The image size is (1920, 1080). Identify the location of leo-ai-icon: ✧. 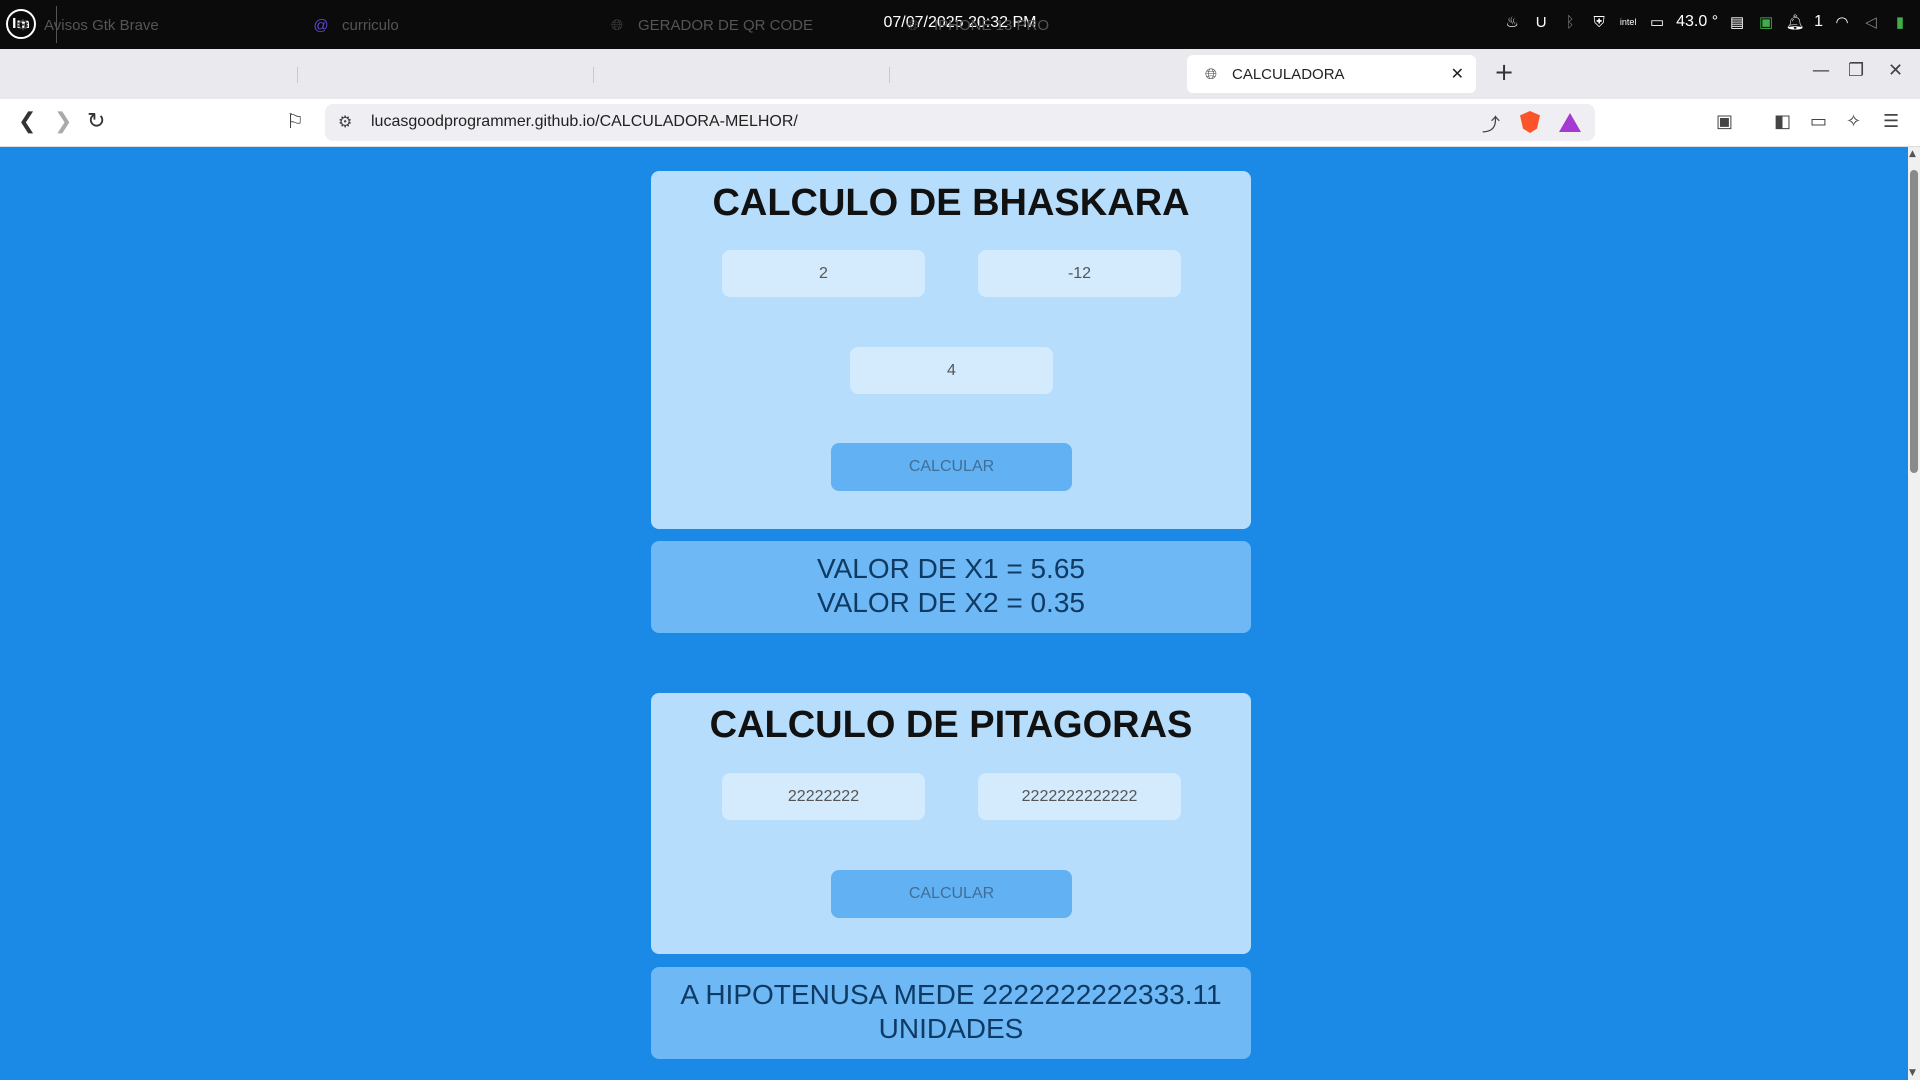
(1853, 121).